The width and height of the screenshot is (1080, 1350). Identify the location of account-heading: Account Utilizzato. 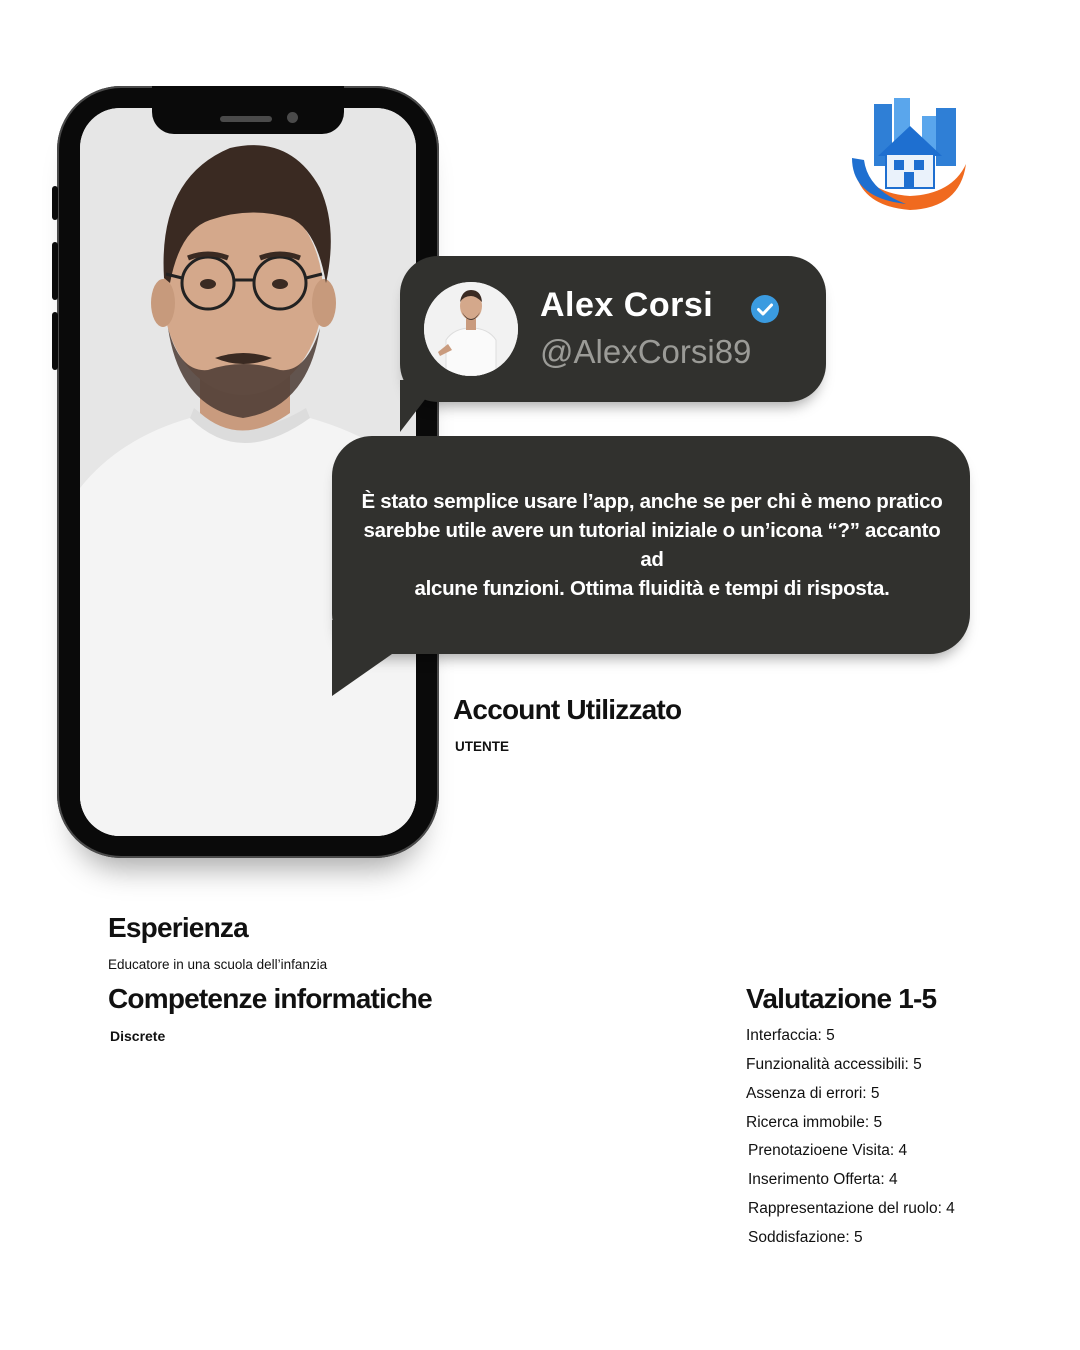
(567, 709).